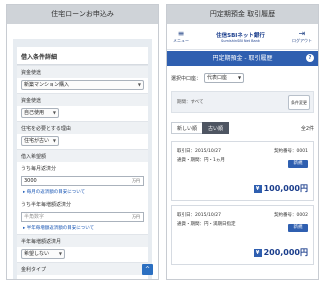 The image size is (320, 284). I want to click on contract-number: 契約番号：0002, so click(291, 215).